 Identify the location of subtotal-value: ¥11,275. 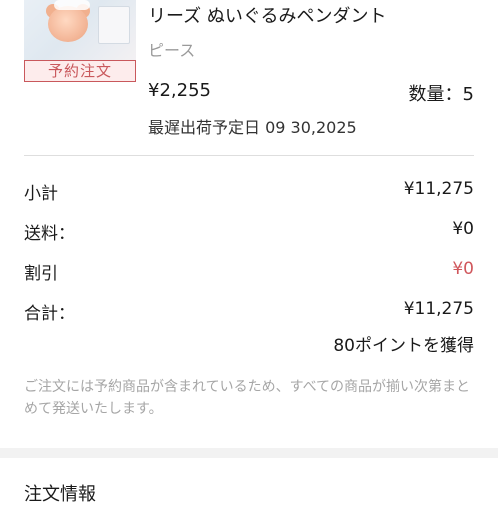
(438, 189).